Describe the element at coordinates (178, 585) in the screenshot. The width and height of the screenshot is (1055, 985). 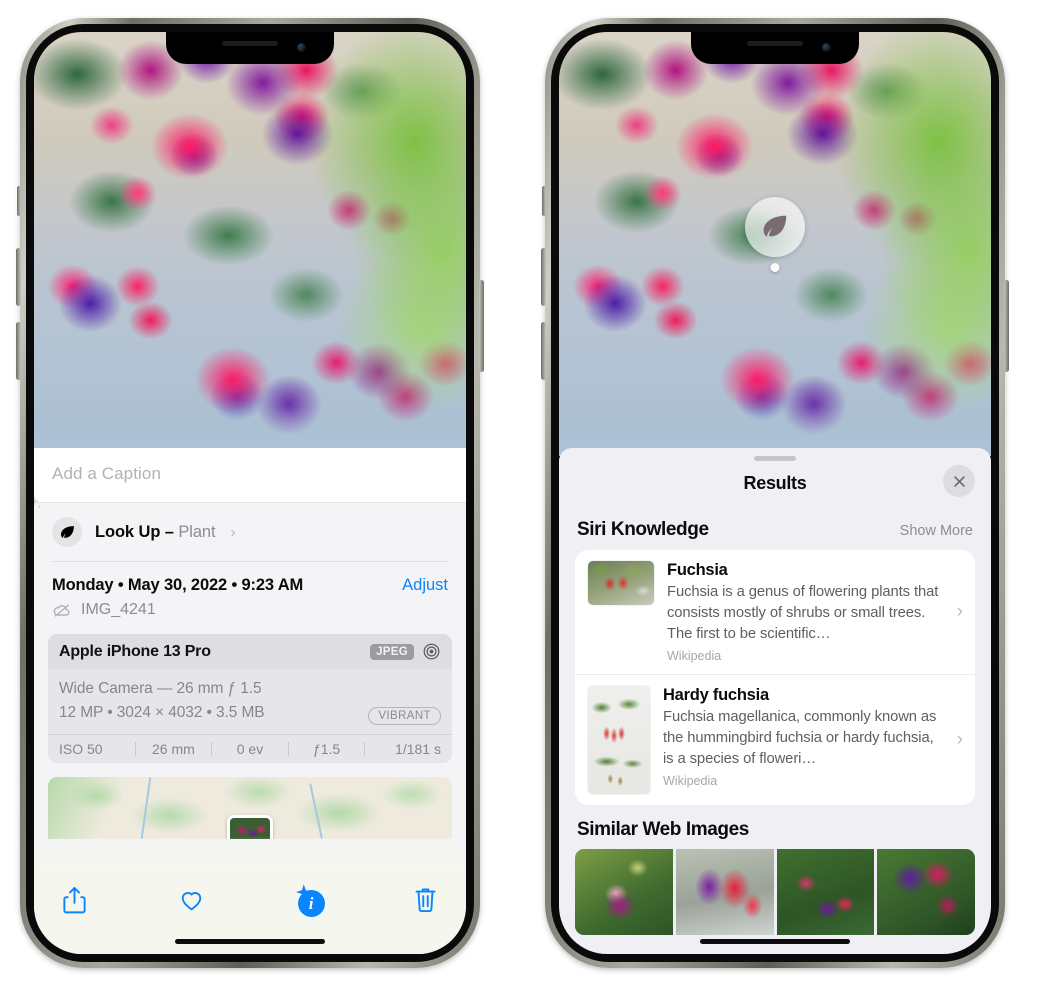
I see `photo-date: Monday • May 30, 2022 • 9:23 AM` at that location.